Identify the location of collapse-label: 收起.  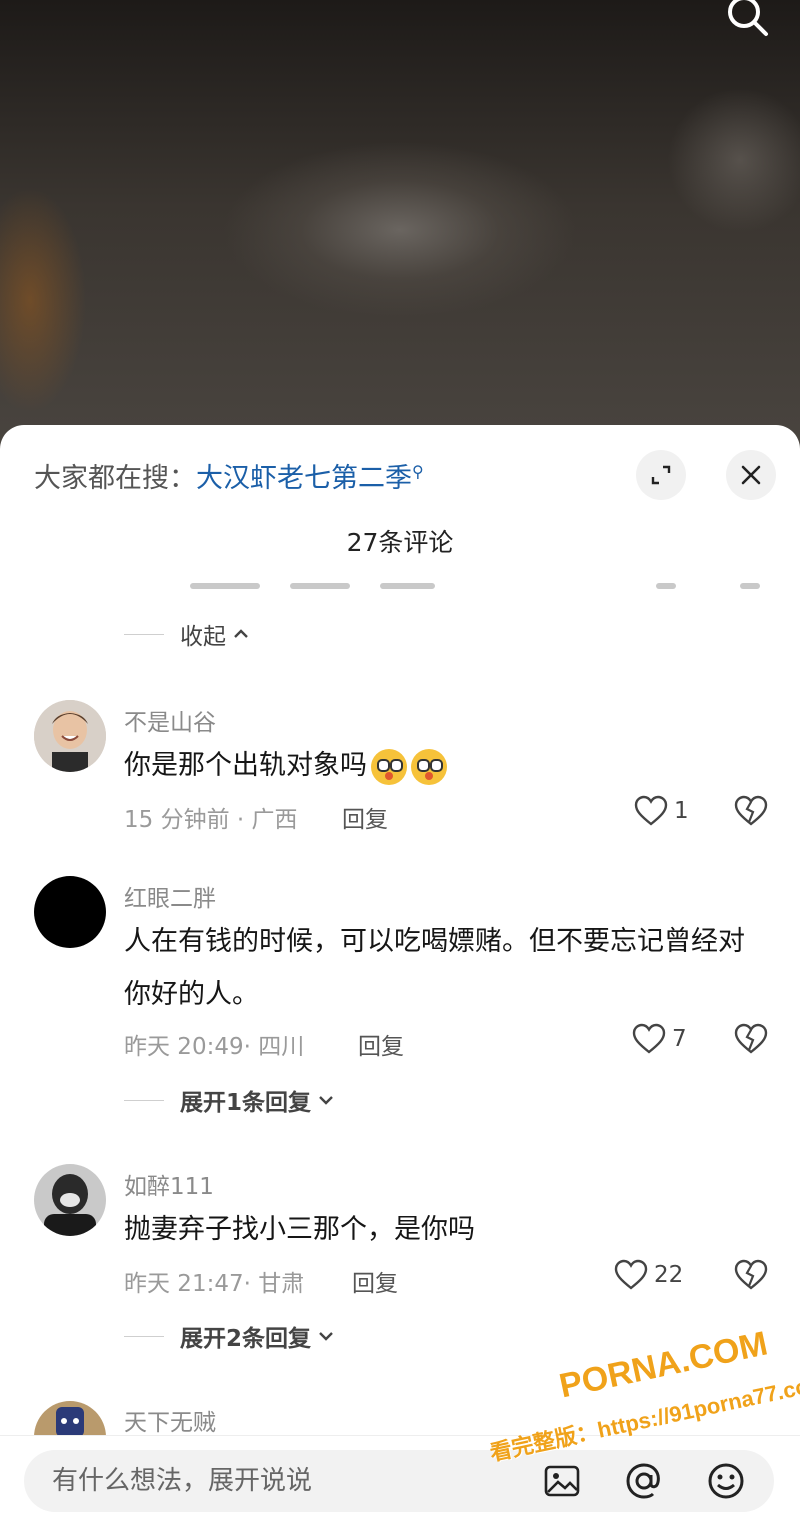
(203, 637).